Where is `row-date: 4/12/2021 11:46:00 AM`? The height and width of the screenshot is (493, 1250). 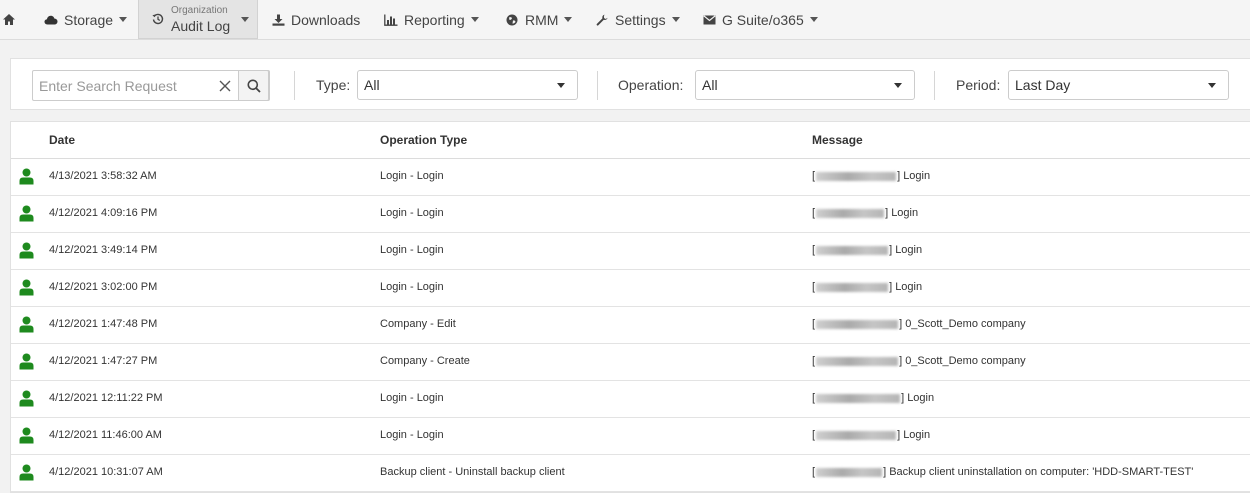
row-date: 4/12/2021 11:46:00 AM is located at coordinates (105, 435).